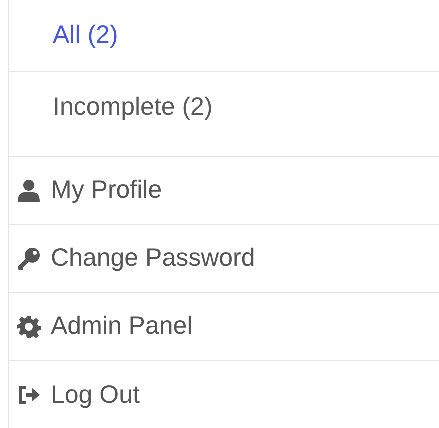 This screenshot has height=428, width=439. Describe the element at coordinates (29, 326) in the screenshot. I see `settings-icon` at that location.